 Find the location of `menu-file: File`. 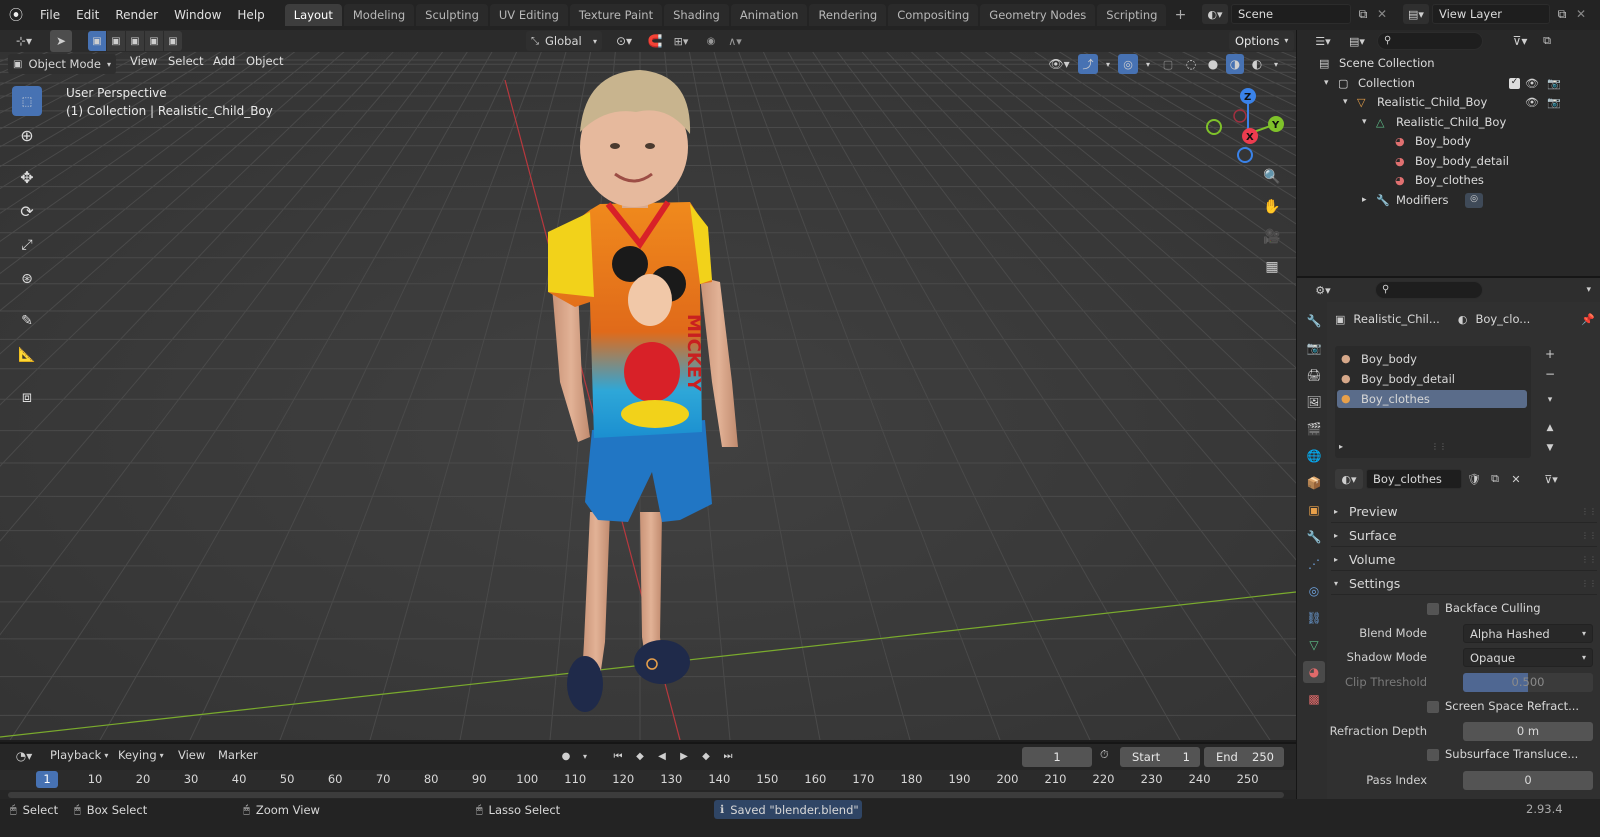

menu-file: File is located at coordinates (50, 15).